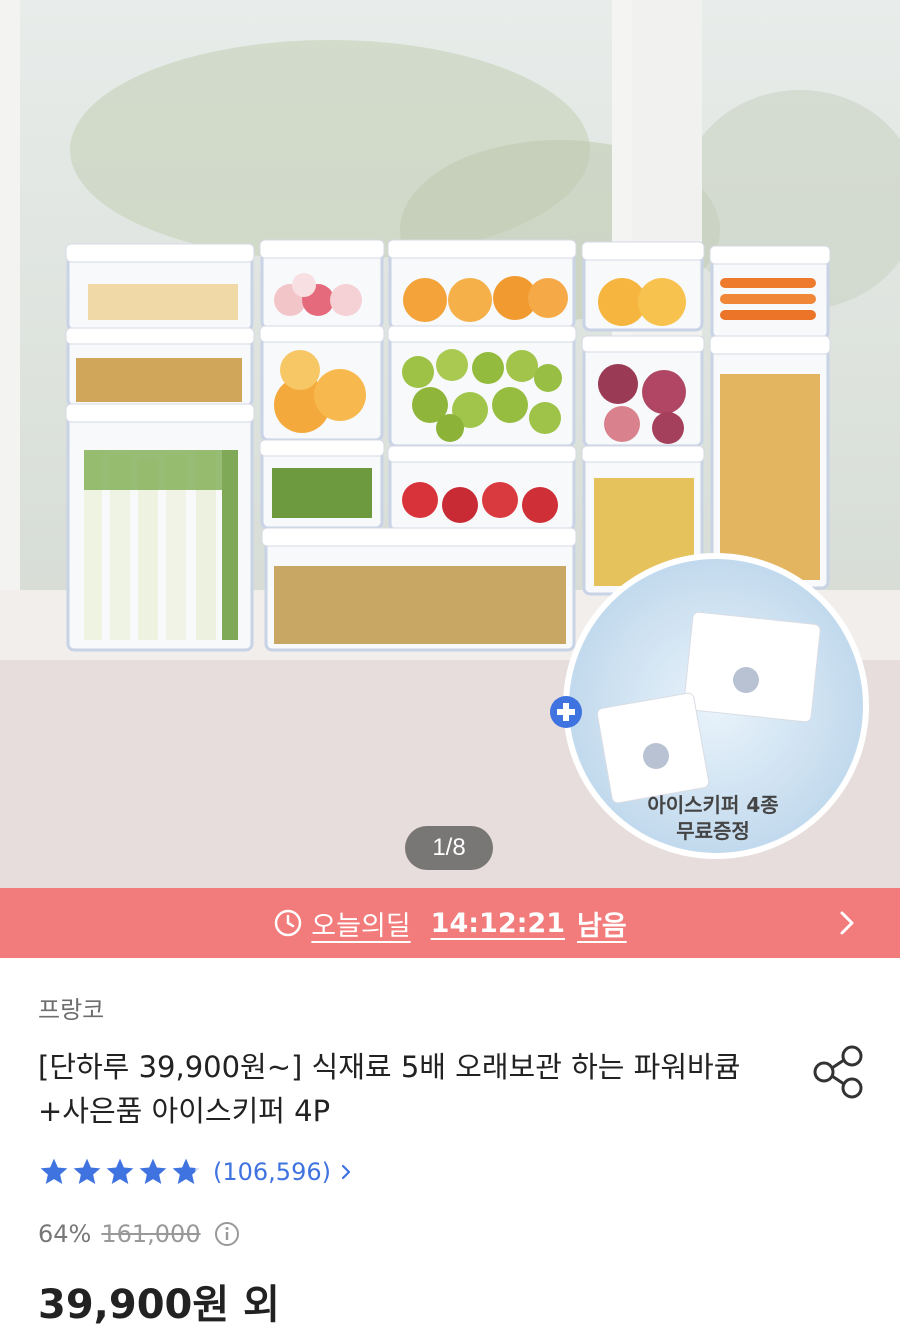  What do you see at coordinates (839, 1072) in the screenshot?
I see `share-icon` at bounding box center [839, 1072].